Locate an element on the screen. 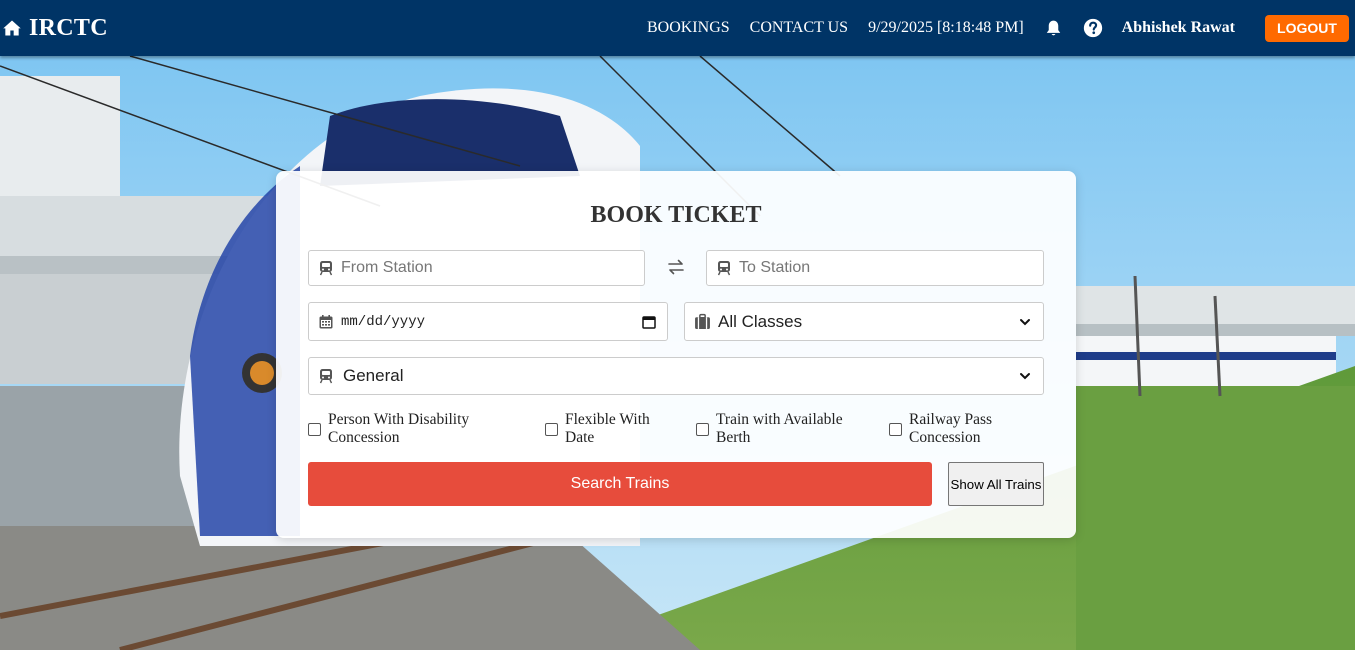  flexible-date-checkbox: Flexible With Date is located at coordinates (597, 429).